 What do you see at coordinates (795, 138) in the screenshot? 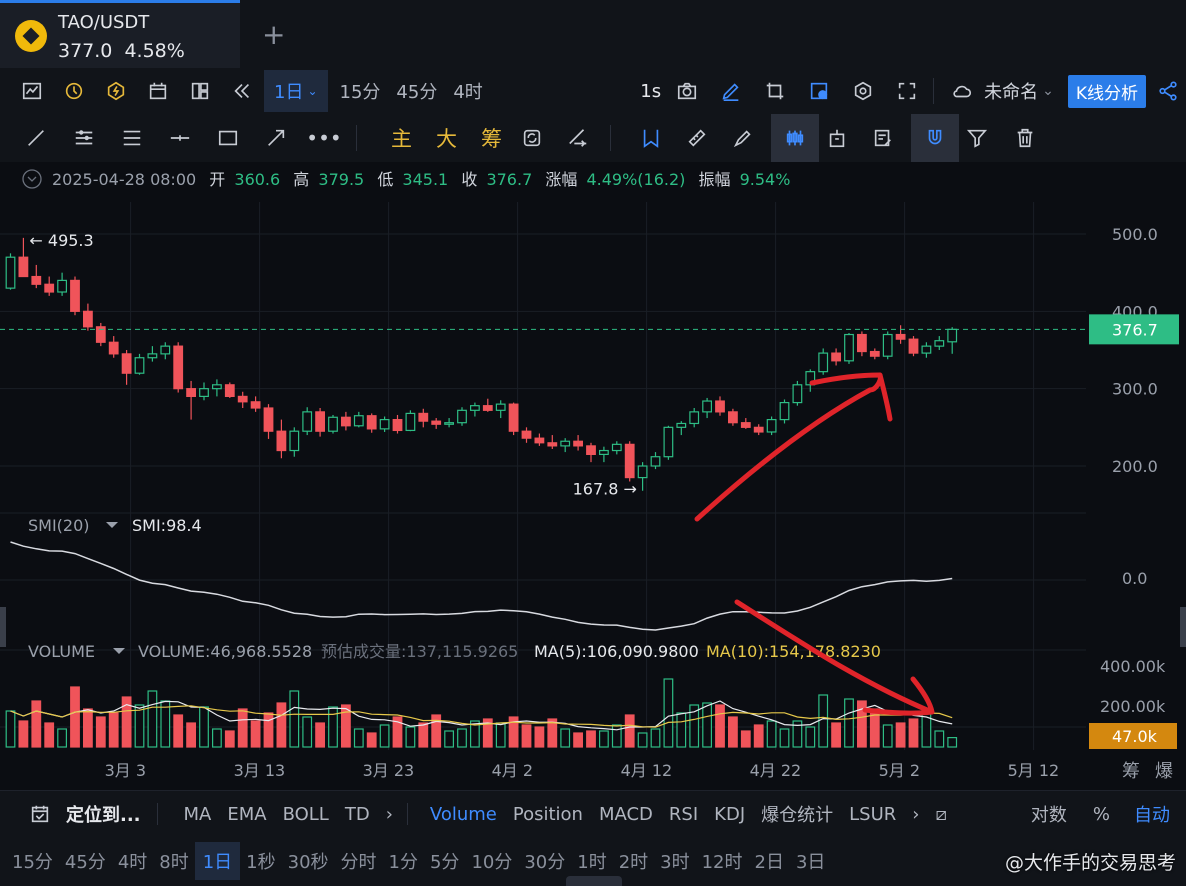
I see `candles-icon` at bounding box center [795, 138].